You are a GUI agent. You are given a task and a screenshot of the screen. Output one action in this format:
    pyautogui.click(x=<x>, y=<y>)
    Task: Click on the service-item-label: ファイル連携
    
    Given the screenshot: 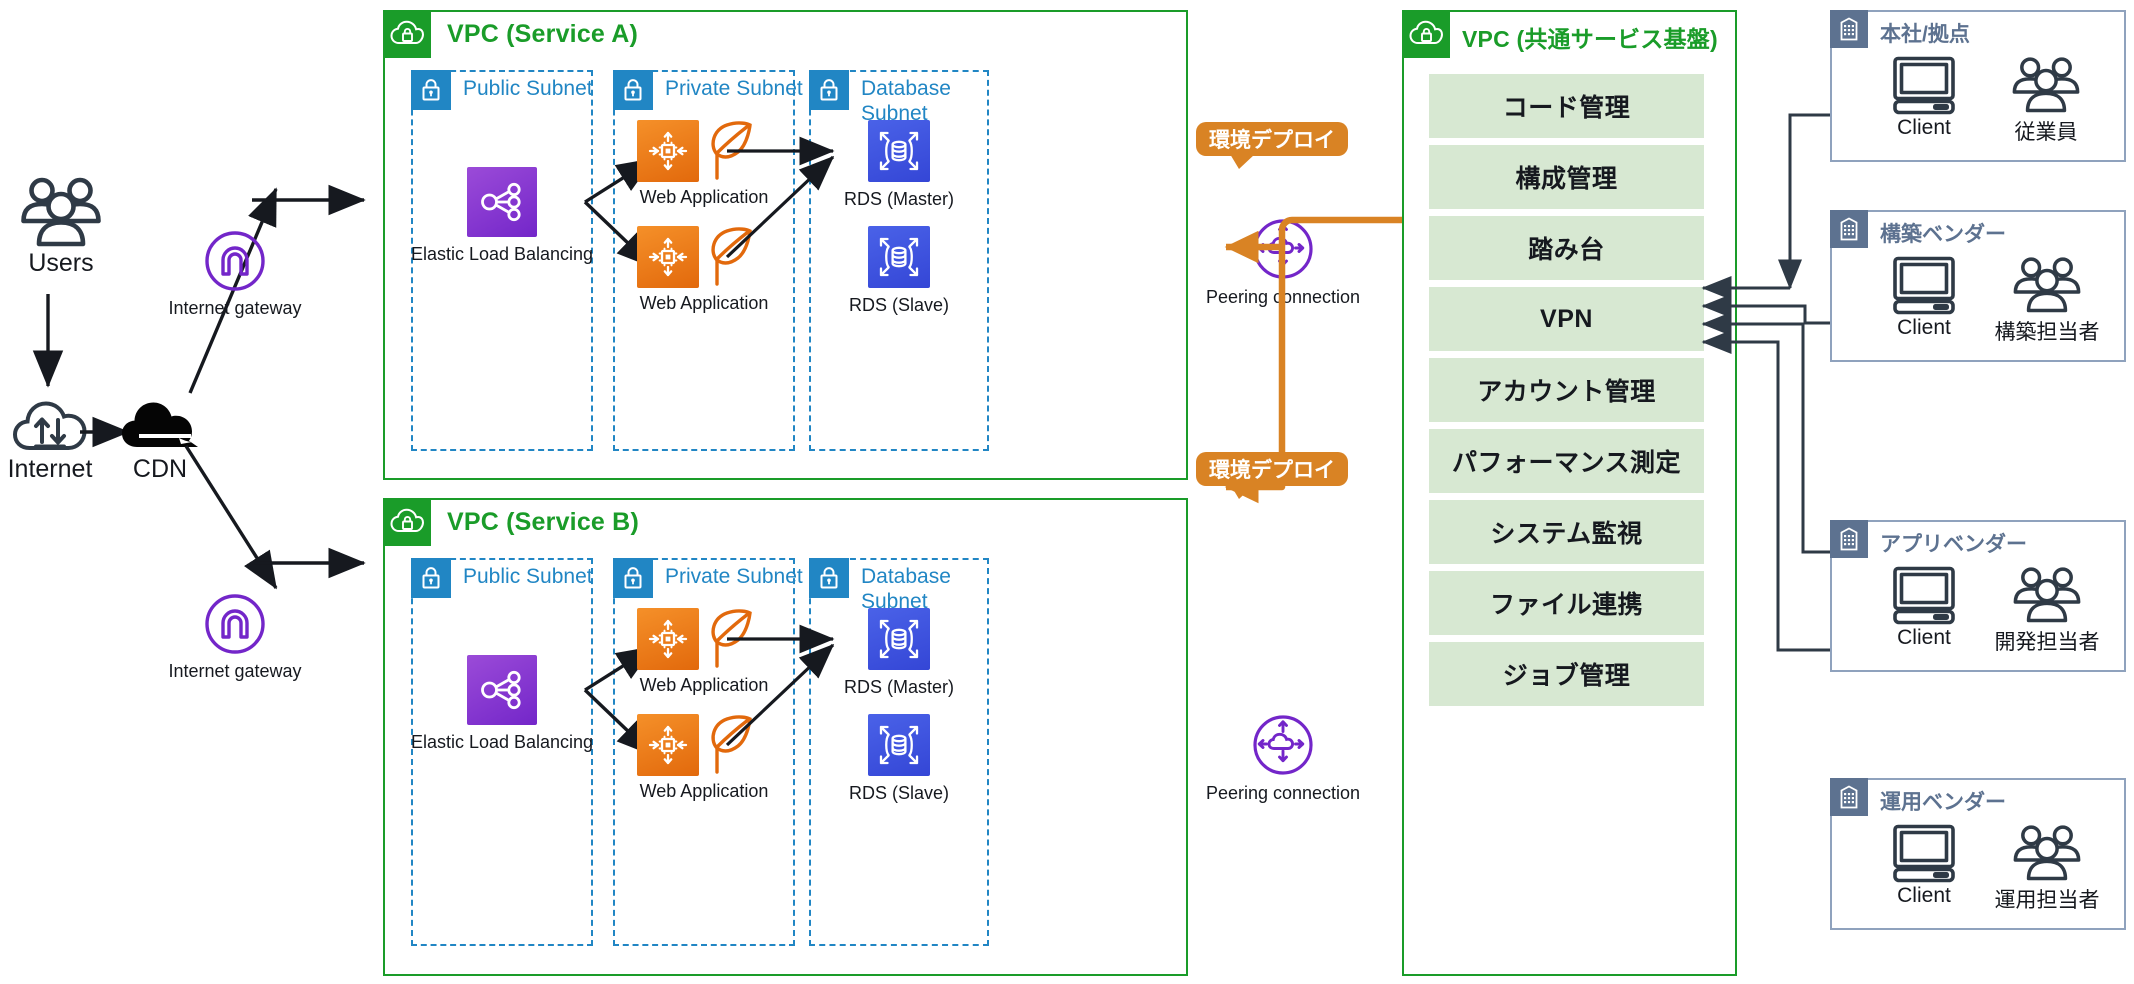 What is the action you would take?
    pyautogui.click(x=1566, y=605)
    